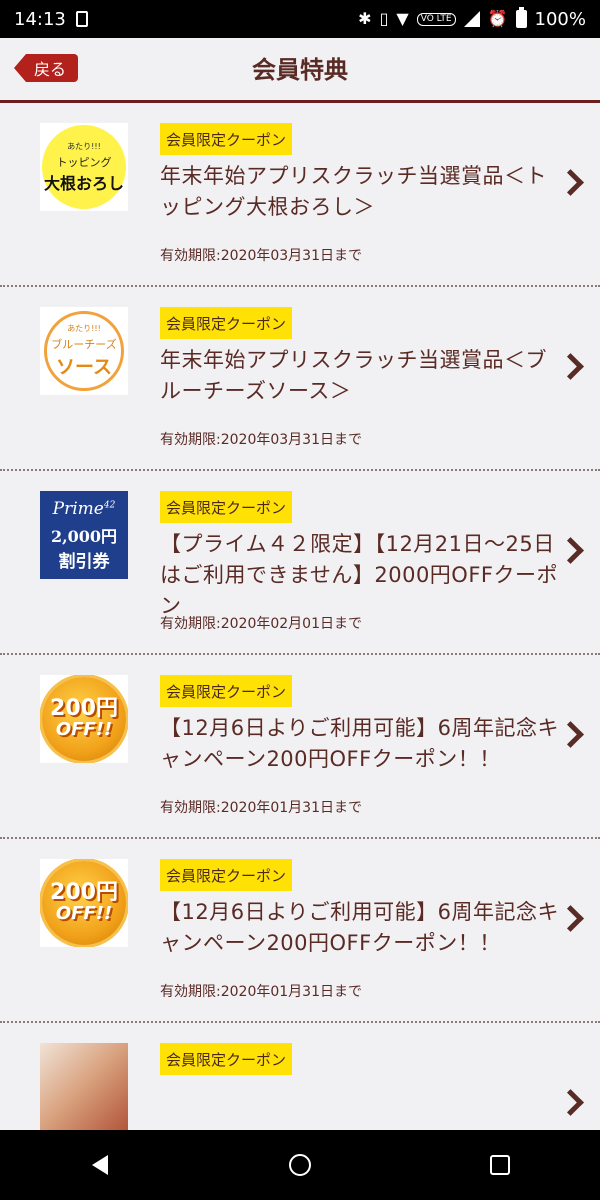 The width and height of the screenshot is (600, 1200). What do you see at coordinates (570, 1102) in the screenshot?
I see `chevron-right-icon` at bounding box center [570, 1102].